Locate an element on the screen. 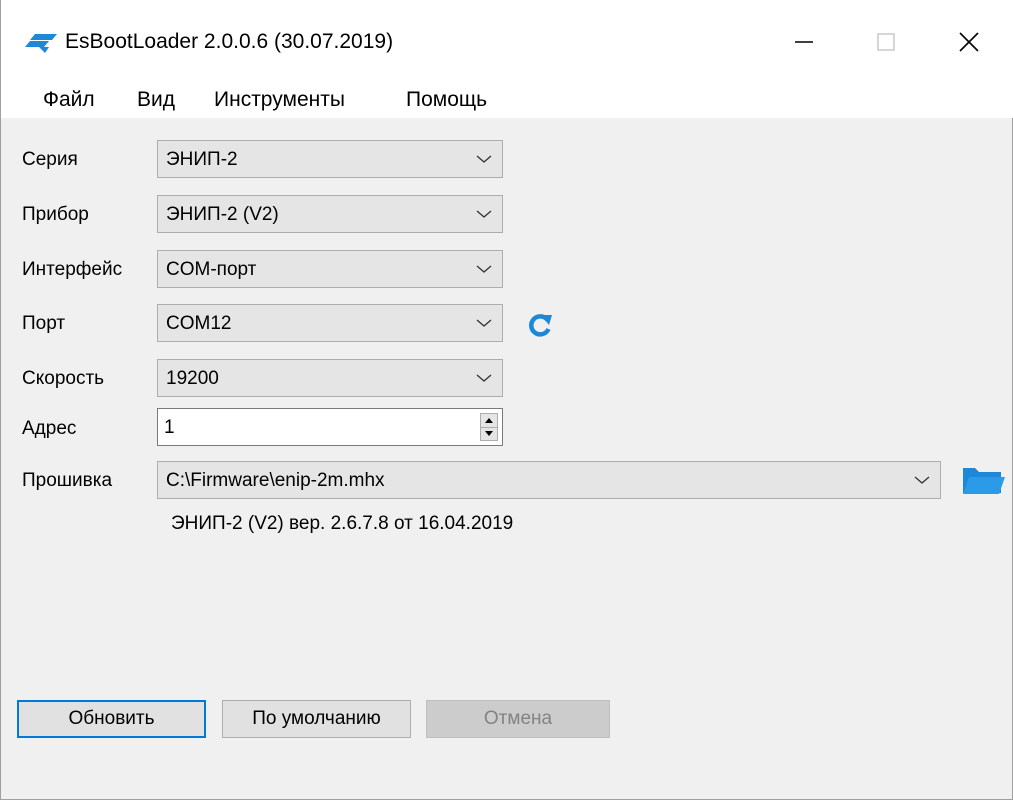 The height and width of the screenshot is (800, 1013). series-value: ЭНИП-2 is located at coordinates (202, 159).